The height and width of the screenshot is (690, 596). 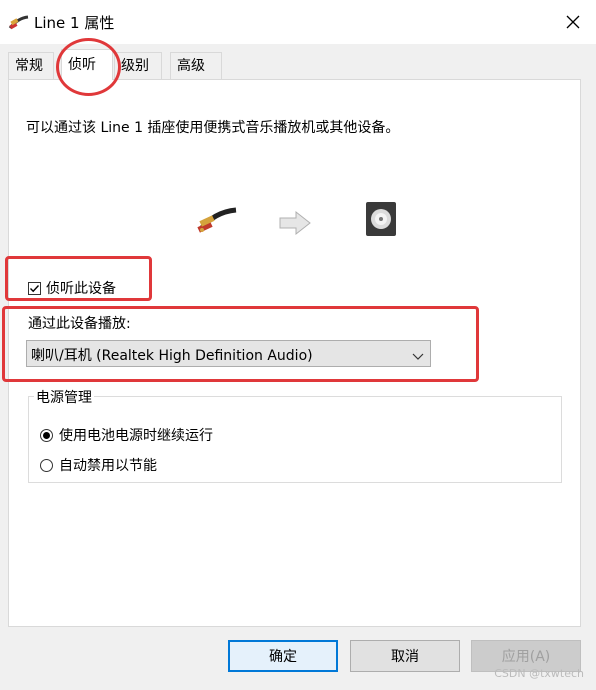 What do you see at coordinates (381, 221) in the screenshot?
I see `speaker-icon` at bounding box center [381, 221].